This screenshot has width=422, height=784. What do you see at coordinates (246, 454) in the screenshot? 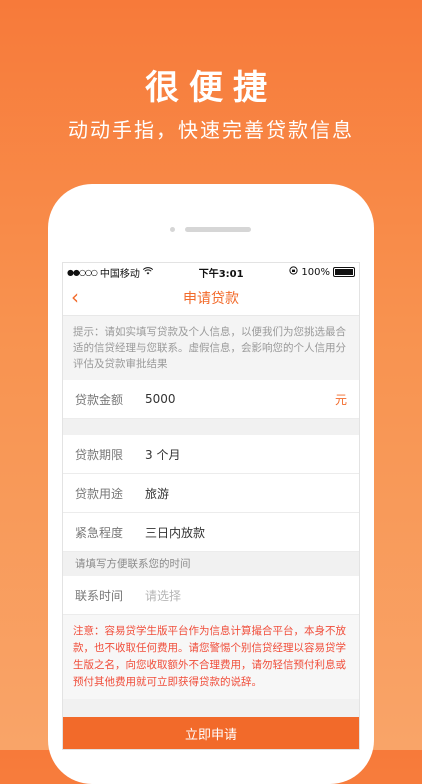
I see `term-select: 3 个月` at bounding box center [246, 454].